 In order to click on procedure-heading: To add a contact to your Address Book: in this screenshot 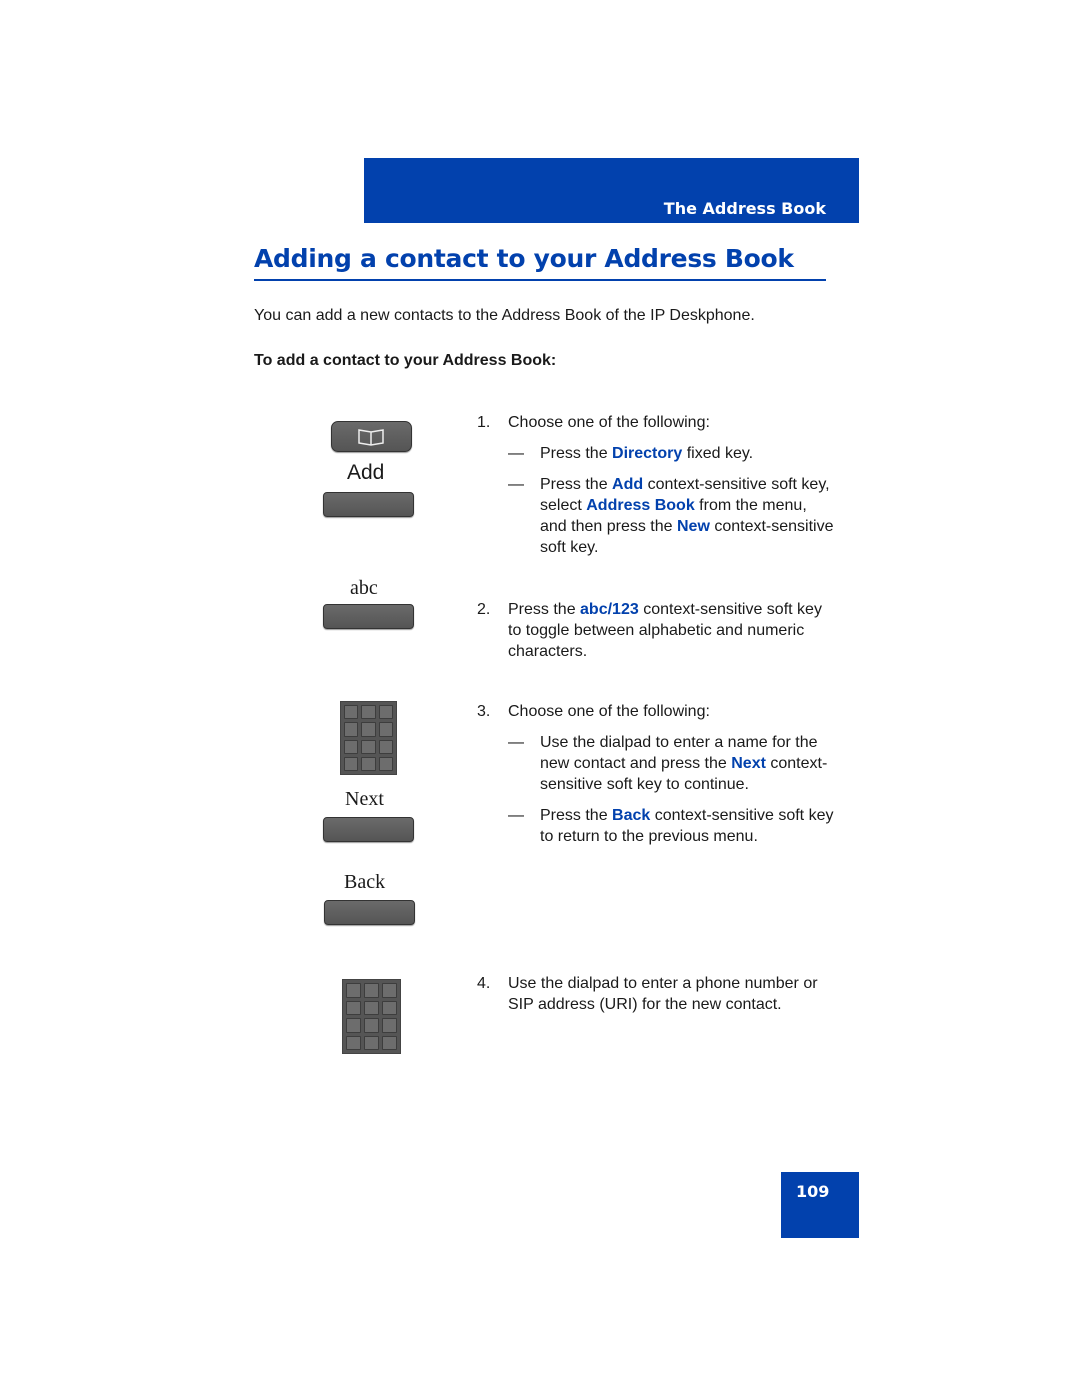, I will do `click(405, 360)`.